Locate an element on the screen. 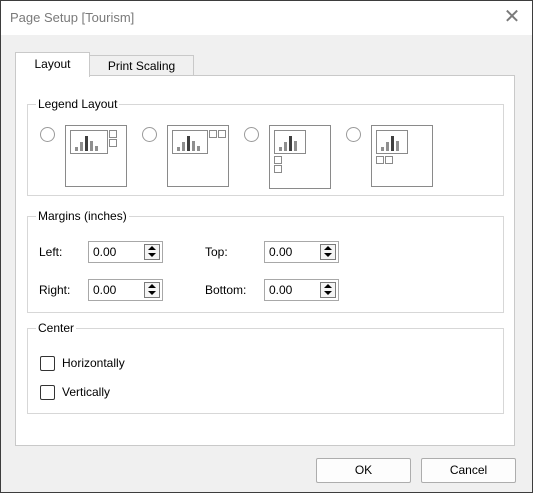 This screenshot has width=533, height=493. right-margin-spinner: 0.00 is located at coordinates (125, 290).